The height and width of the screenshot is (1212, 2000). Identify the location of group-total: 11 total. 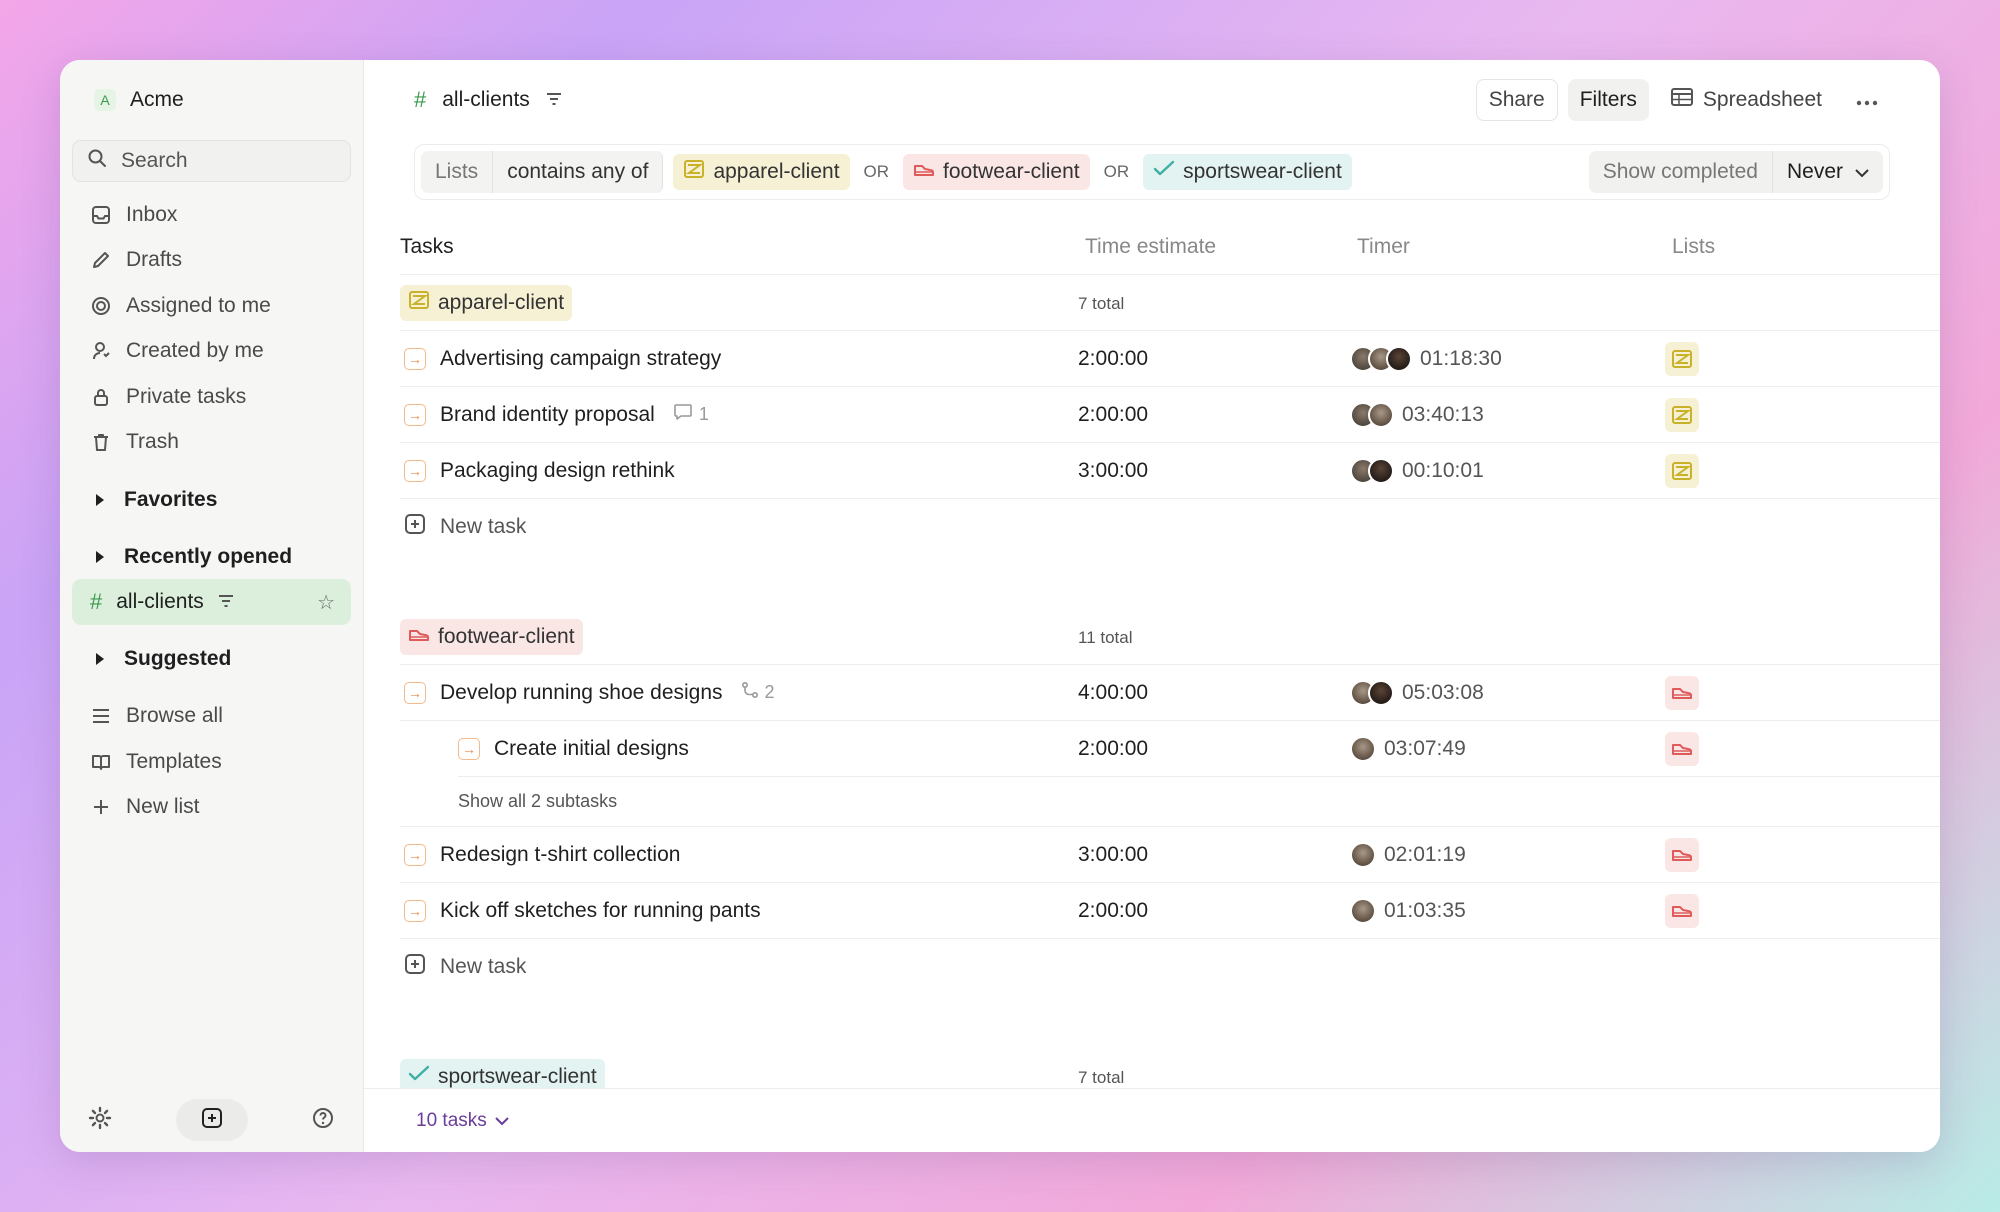
(1105, 637).